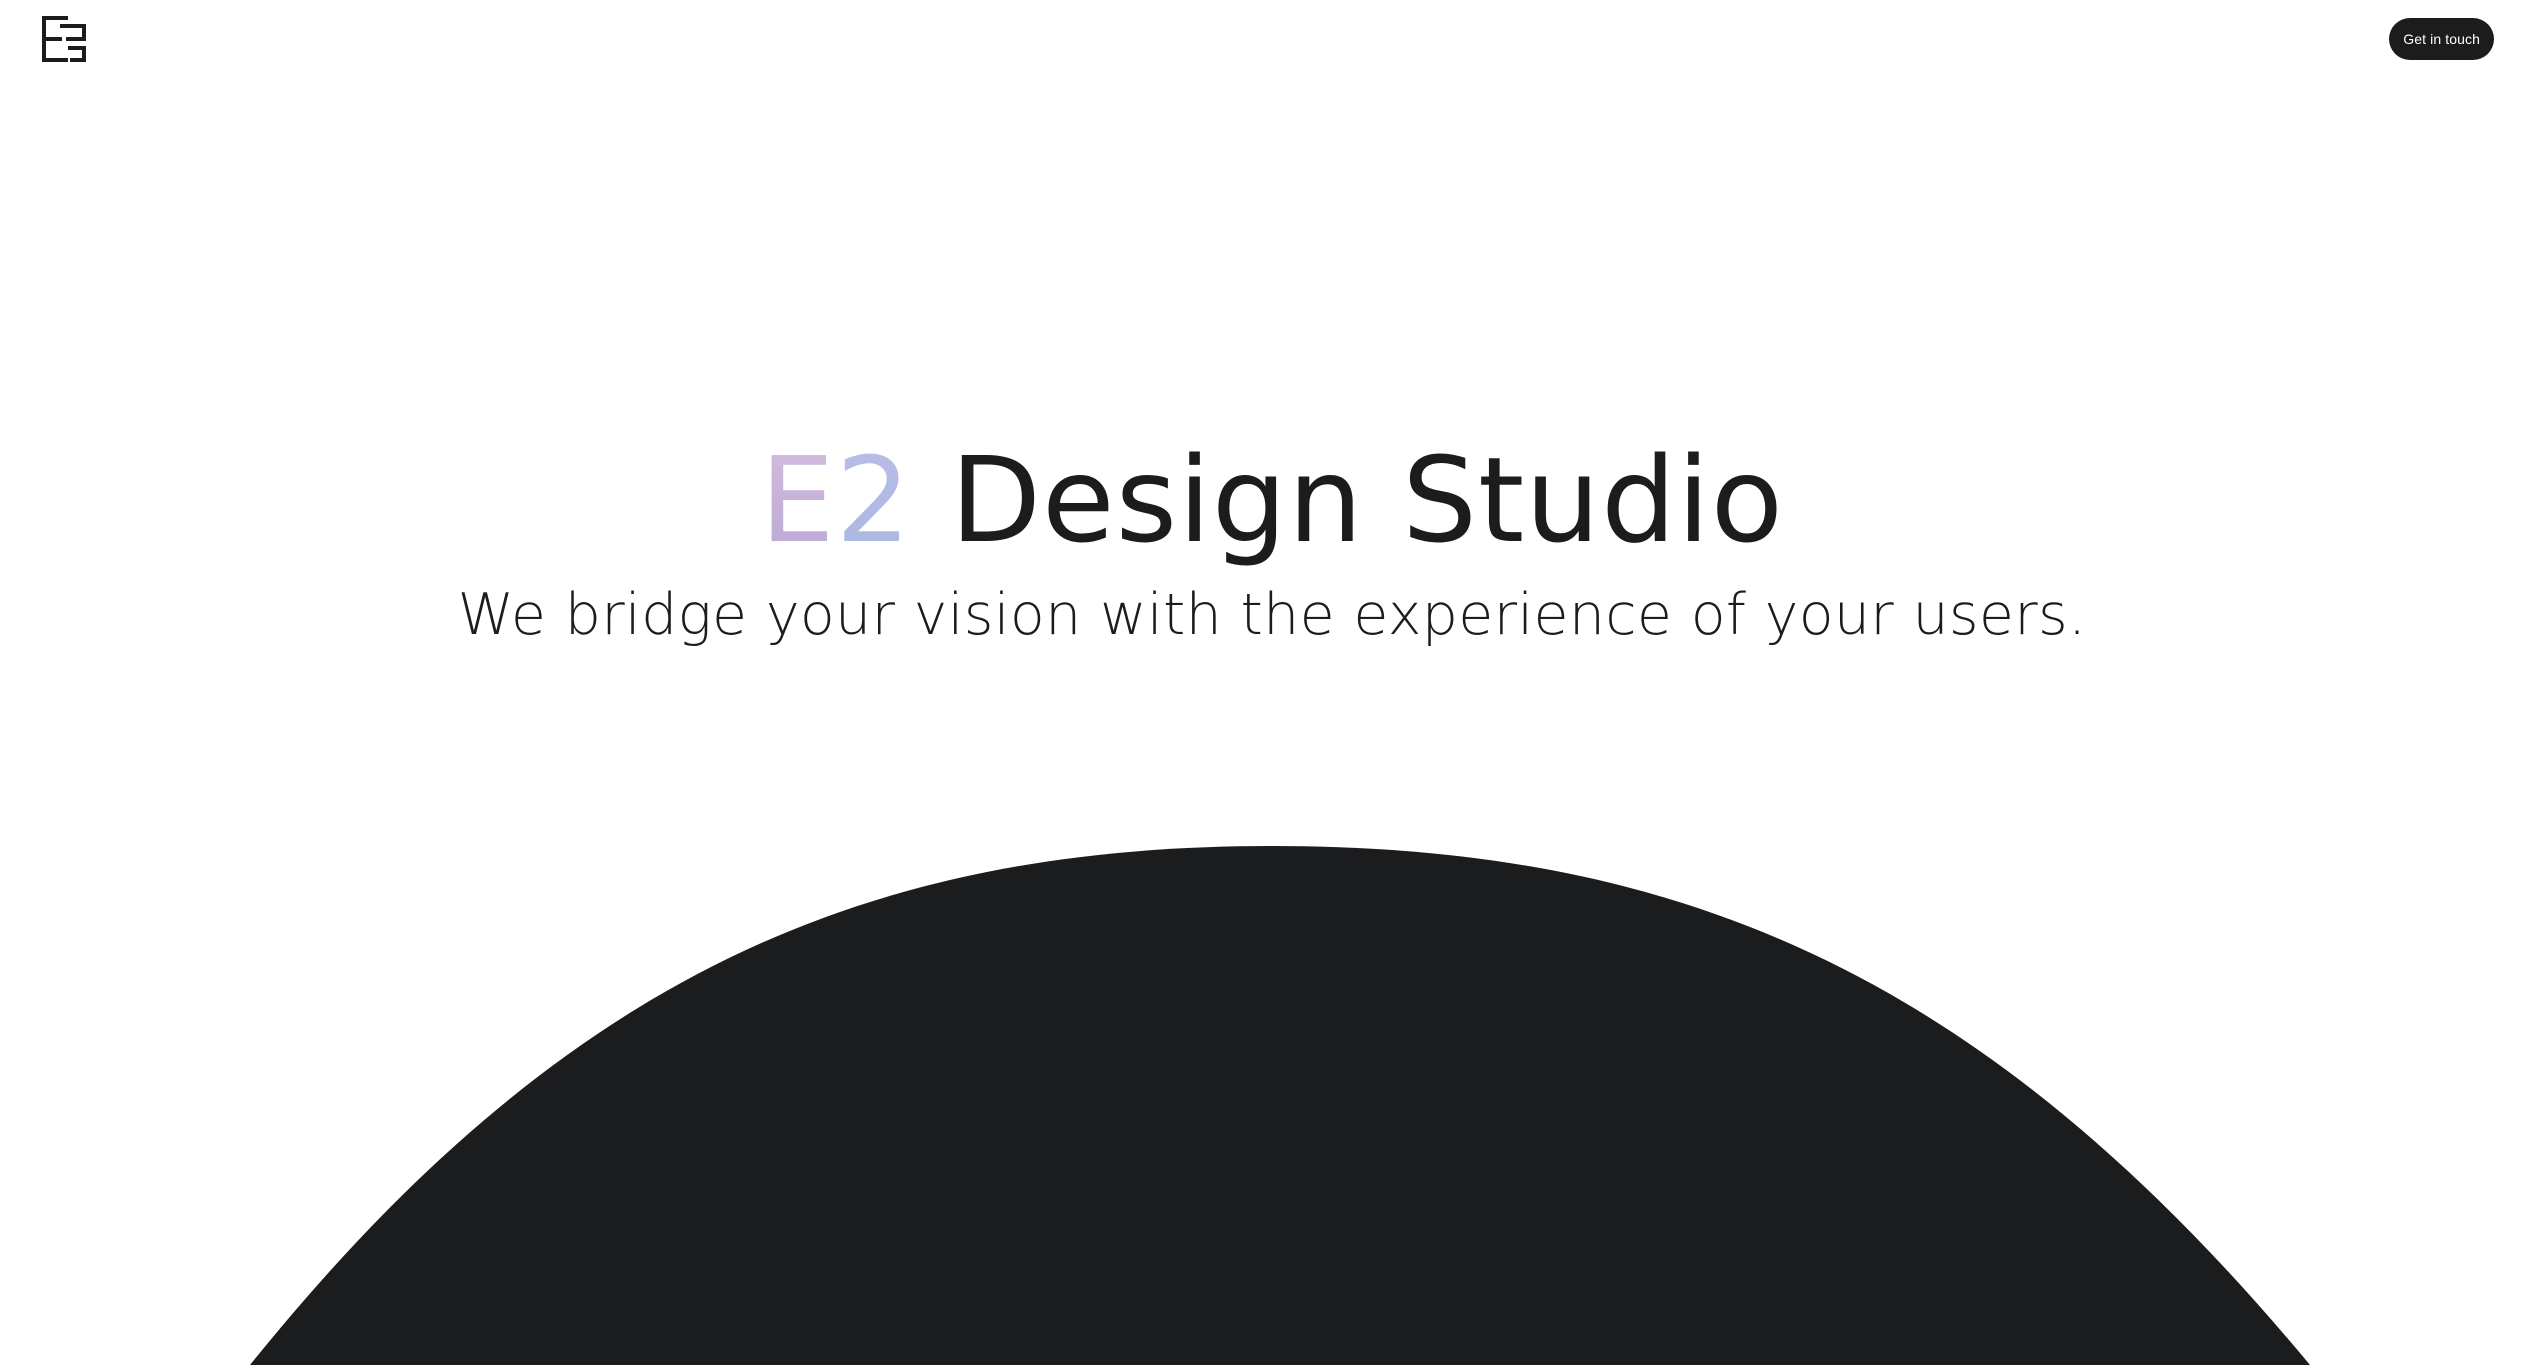  What do you see at coordinates (798, 500) in the screenshot?
I see `brand-letter-e: E` at bounding box center [798, 500].